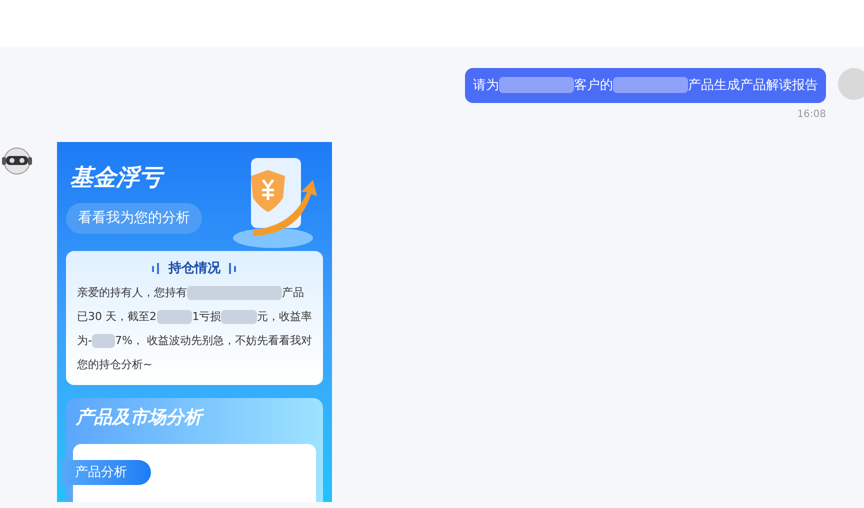 The image size is (864, 508). What do you see at coordinates (593, 85) in the screenshot?
I see `message-text: 客户的` at bounding box center [593, 85].